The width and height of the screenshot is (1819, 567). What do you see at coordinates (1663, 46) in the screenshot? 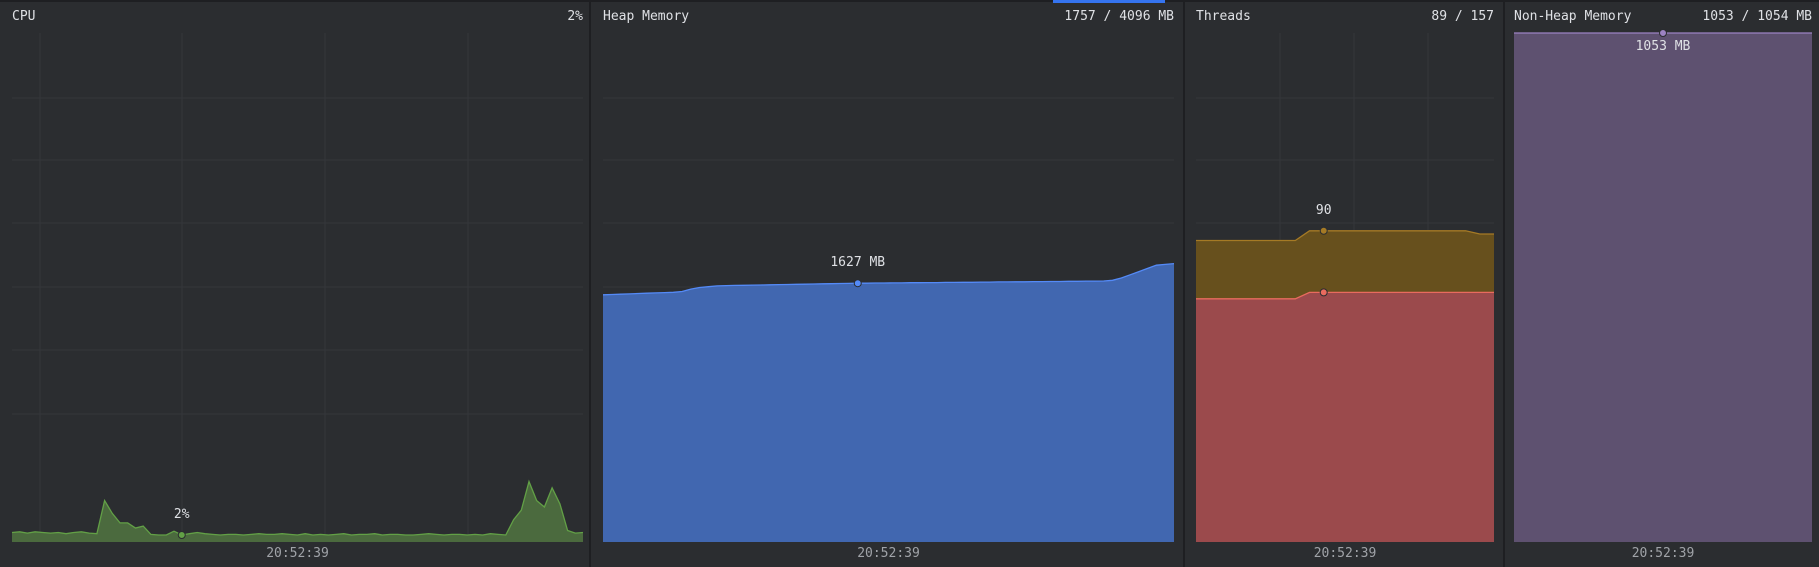
I see `nonheap-marker-label: 1053 MB` at bounding box center [1663, 46].